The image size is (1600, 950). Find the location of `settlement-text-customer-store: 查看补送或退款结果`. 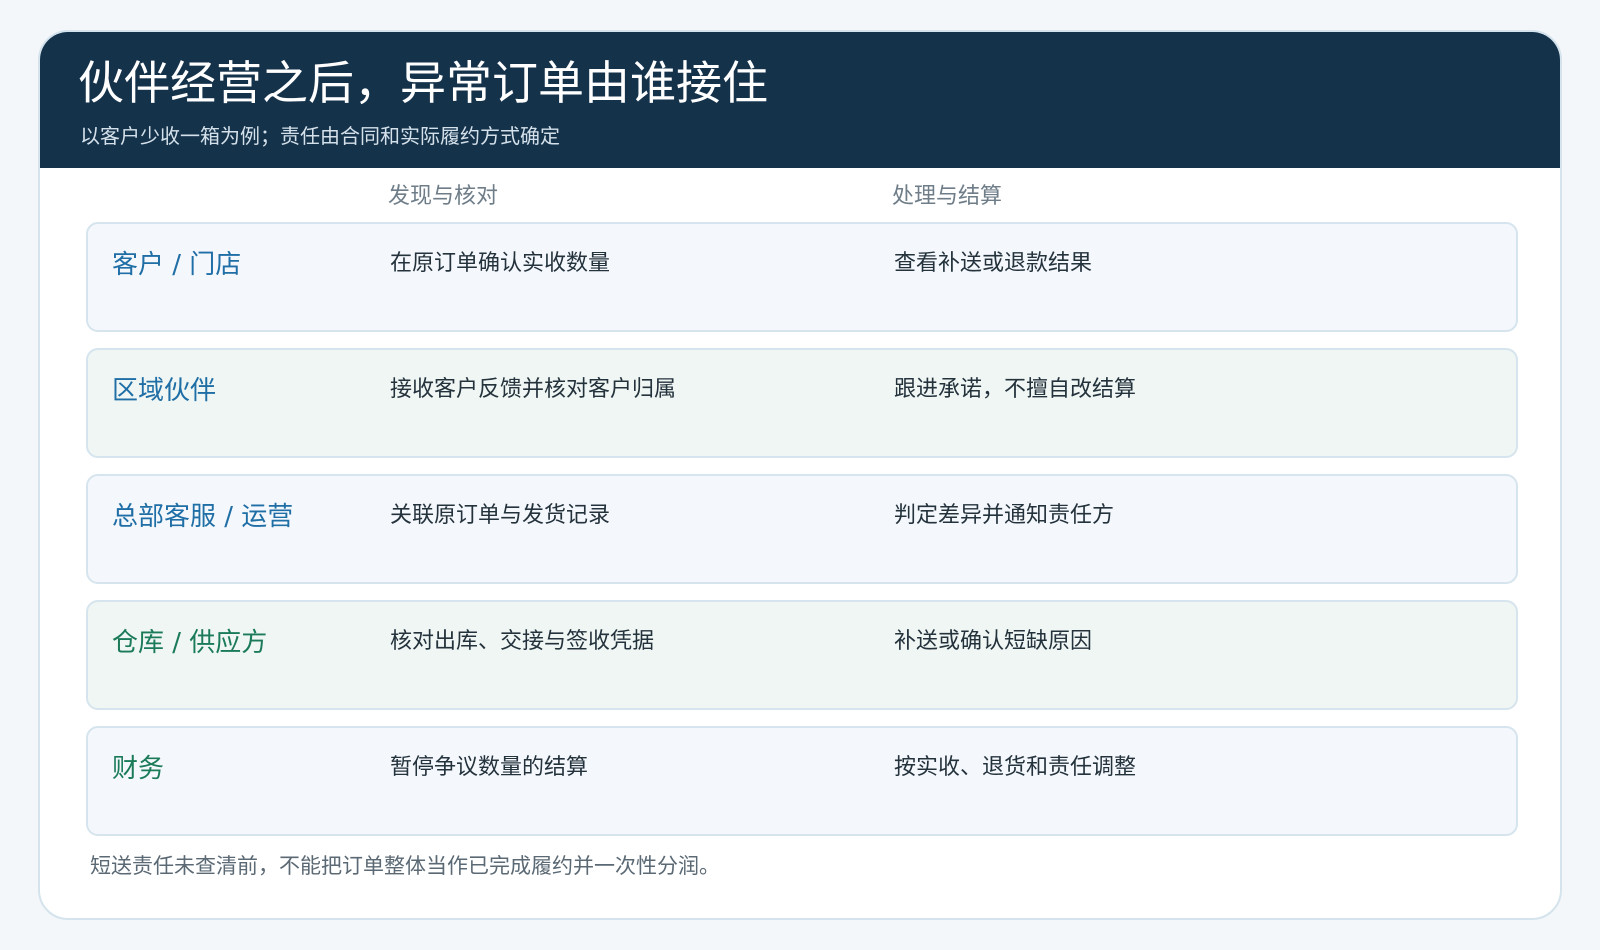

settlement-text-customer-store: 查看补送或退款结果 is located at coordinates (993, 263).